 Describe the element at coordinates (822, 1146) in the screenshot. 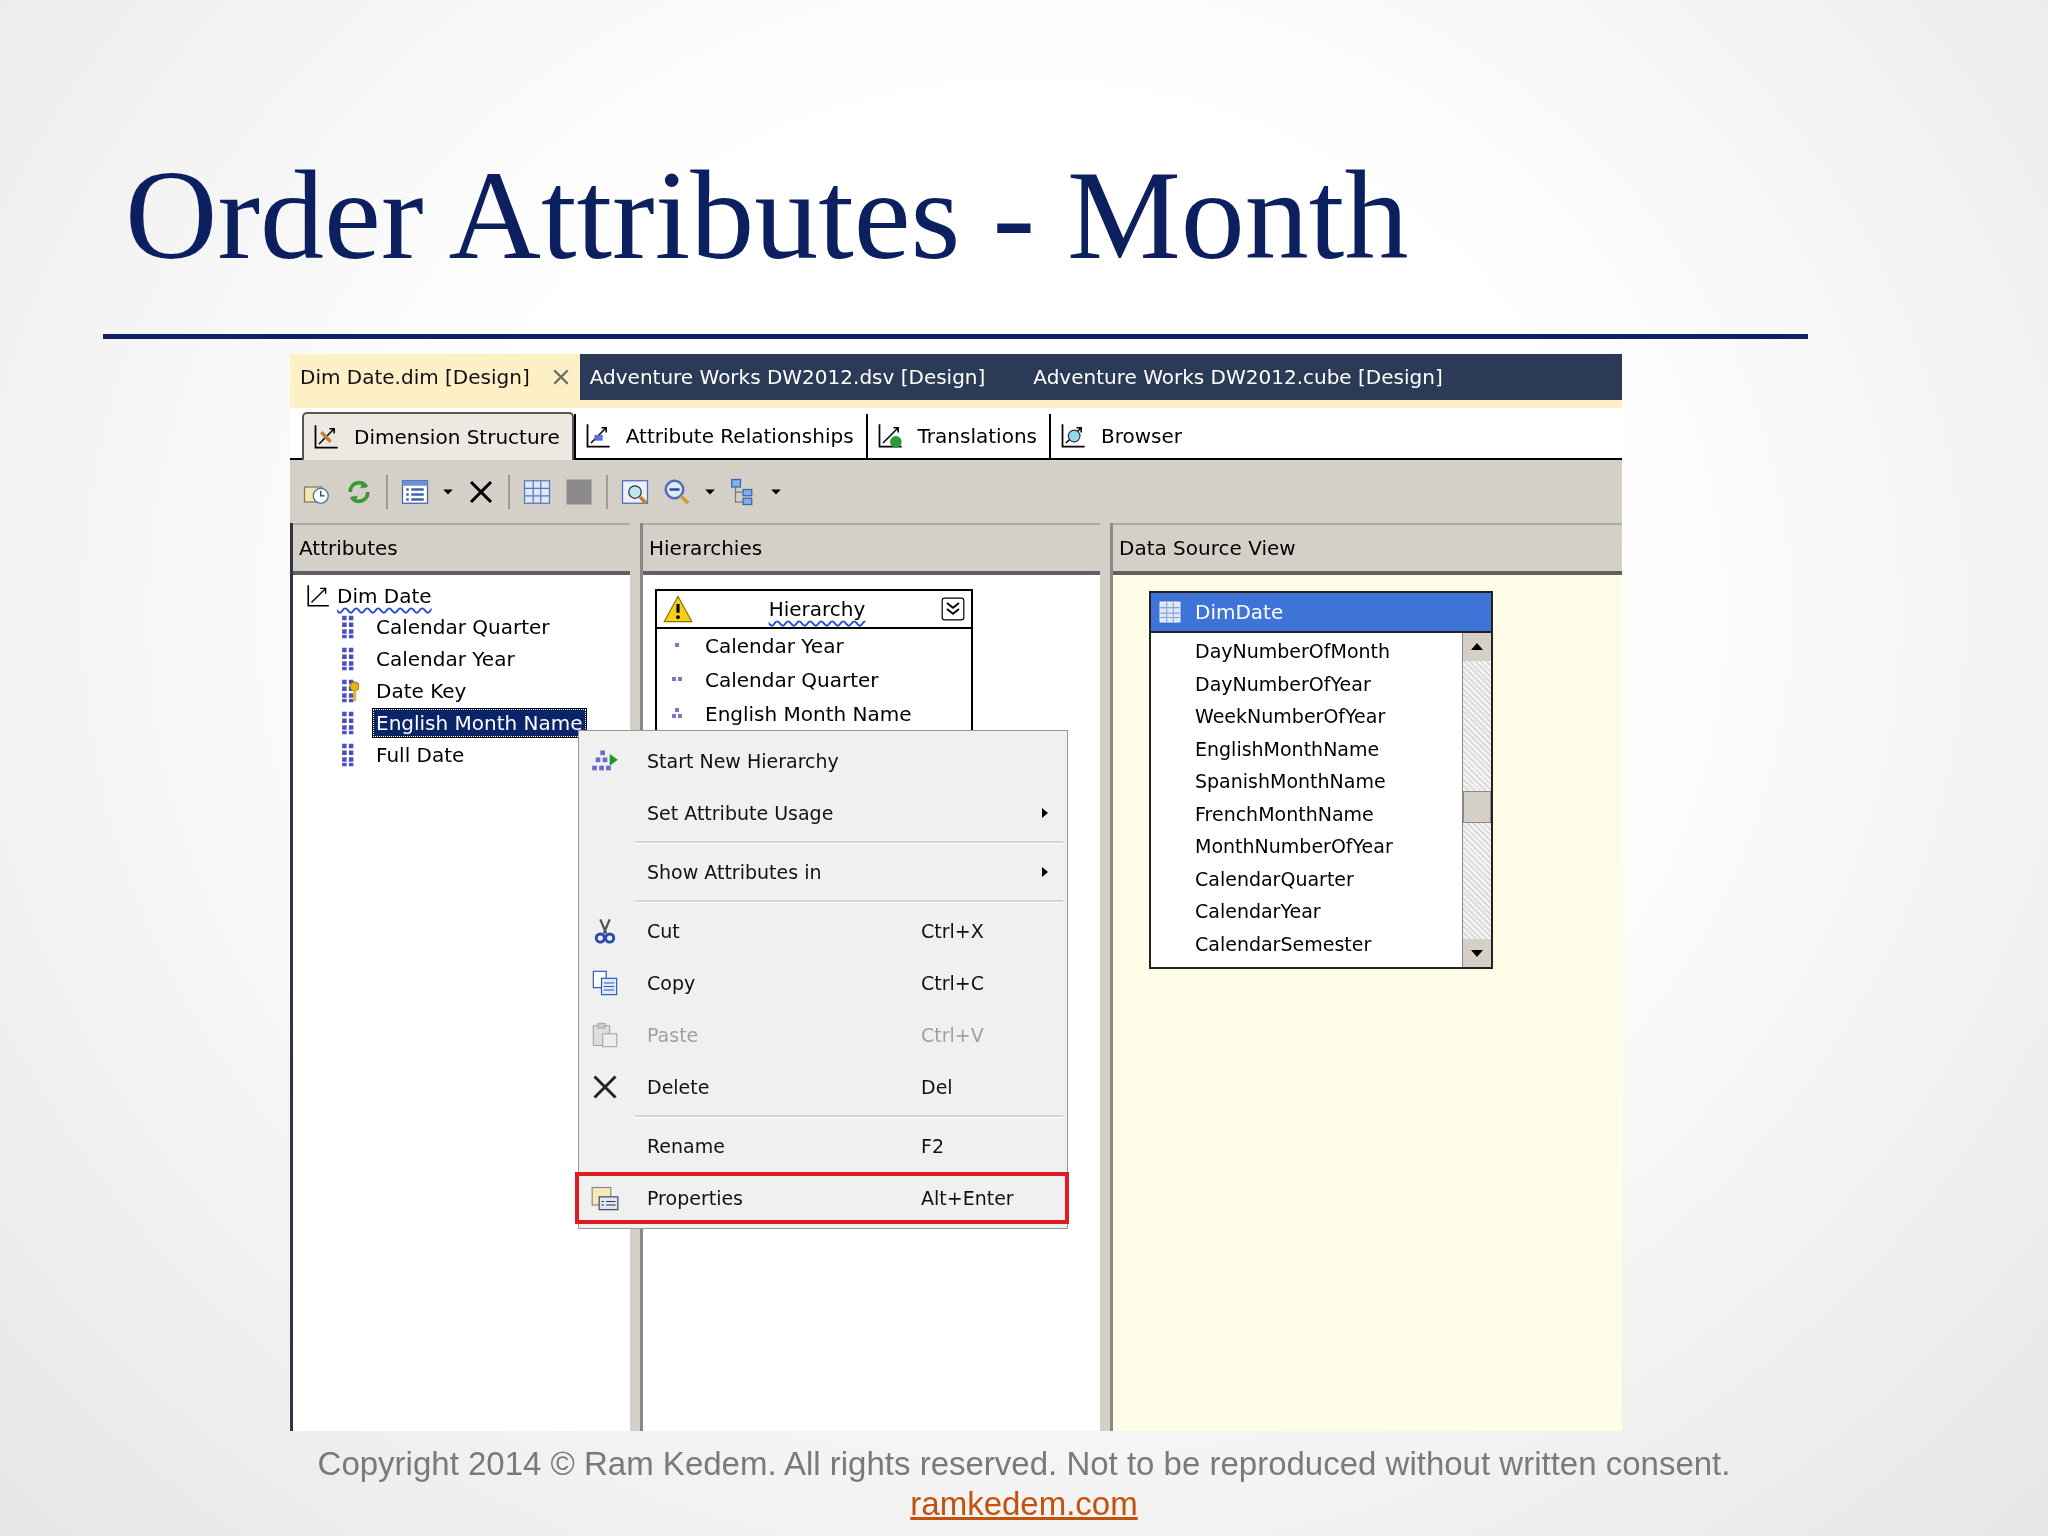

I see `menu-item: Rename F2` at that location.